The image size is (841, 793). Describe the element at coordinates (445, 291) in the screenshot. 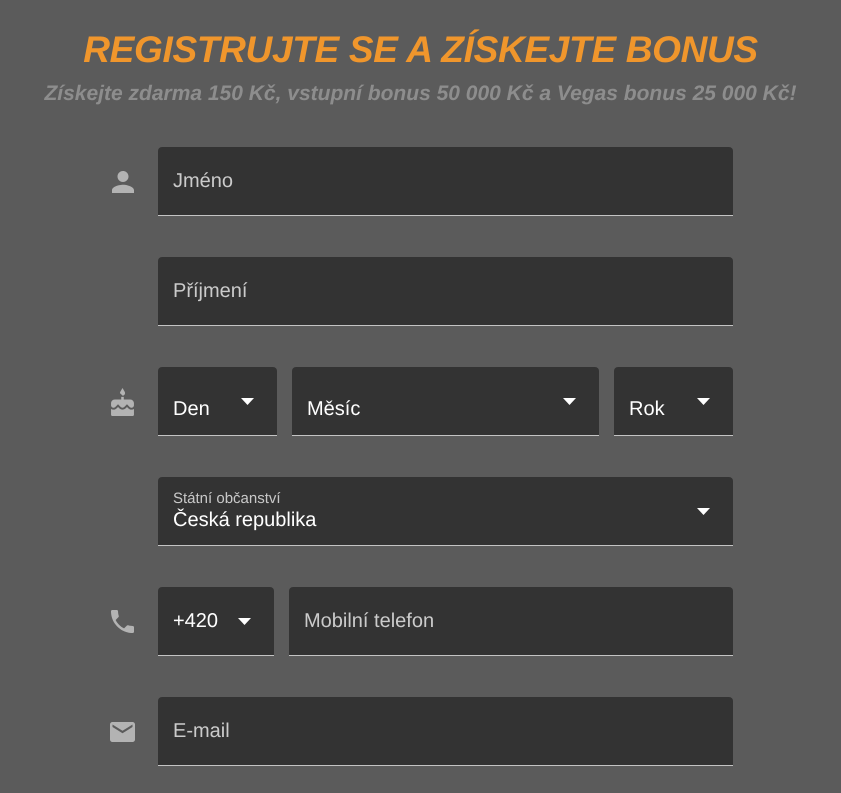

I see `input-field: Příjmení` at that location.